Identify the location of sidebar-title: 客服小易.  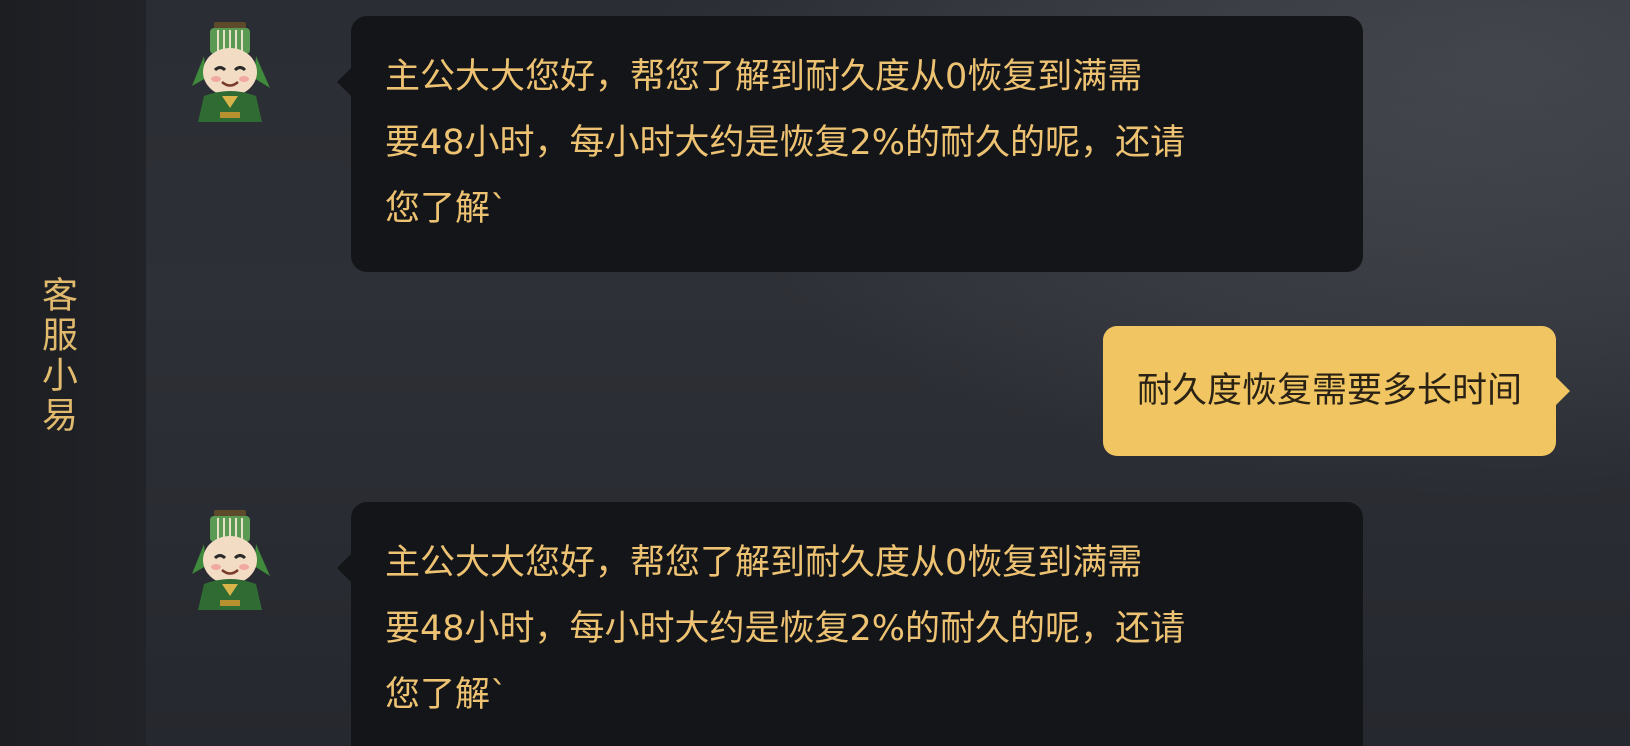
(56, 356).